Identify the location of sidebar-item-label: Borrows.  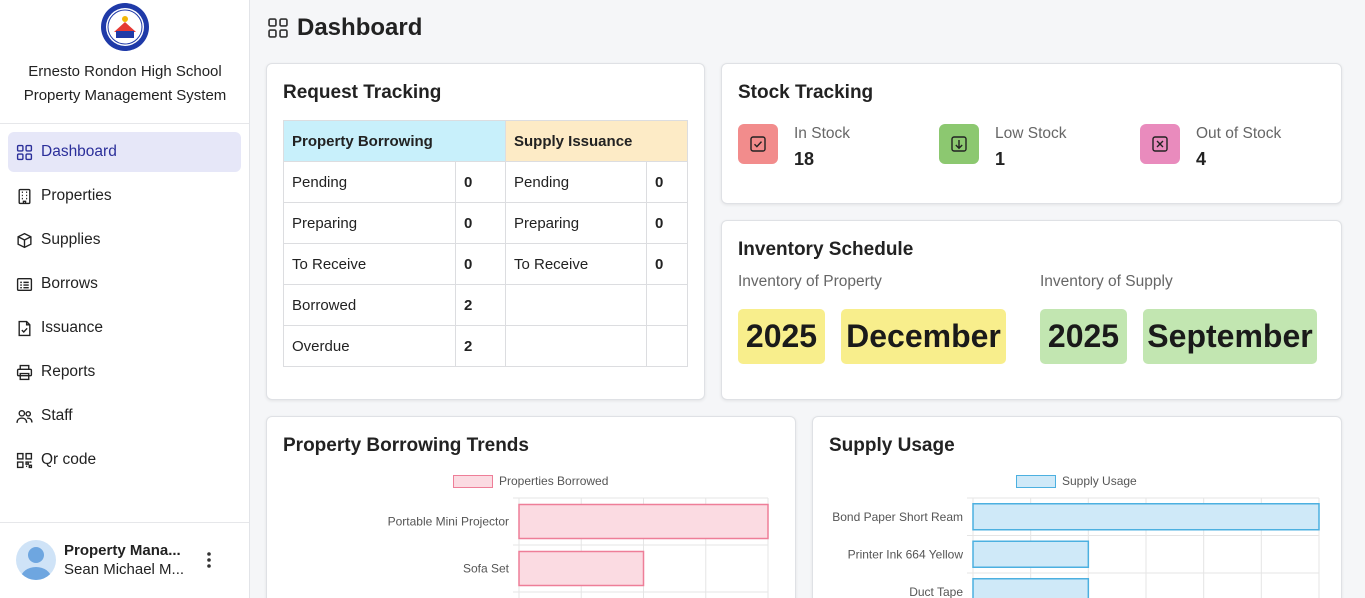
(69, 283).